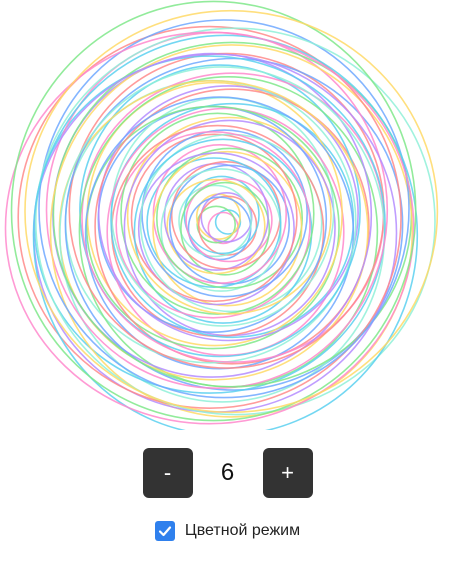 Image resolution: width=455 pixels, height=572 pixels. Describe the element at coordinates (167, 473) in the screenshot. I see `decrement-button: -` at that location.